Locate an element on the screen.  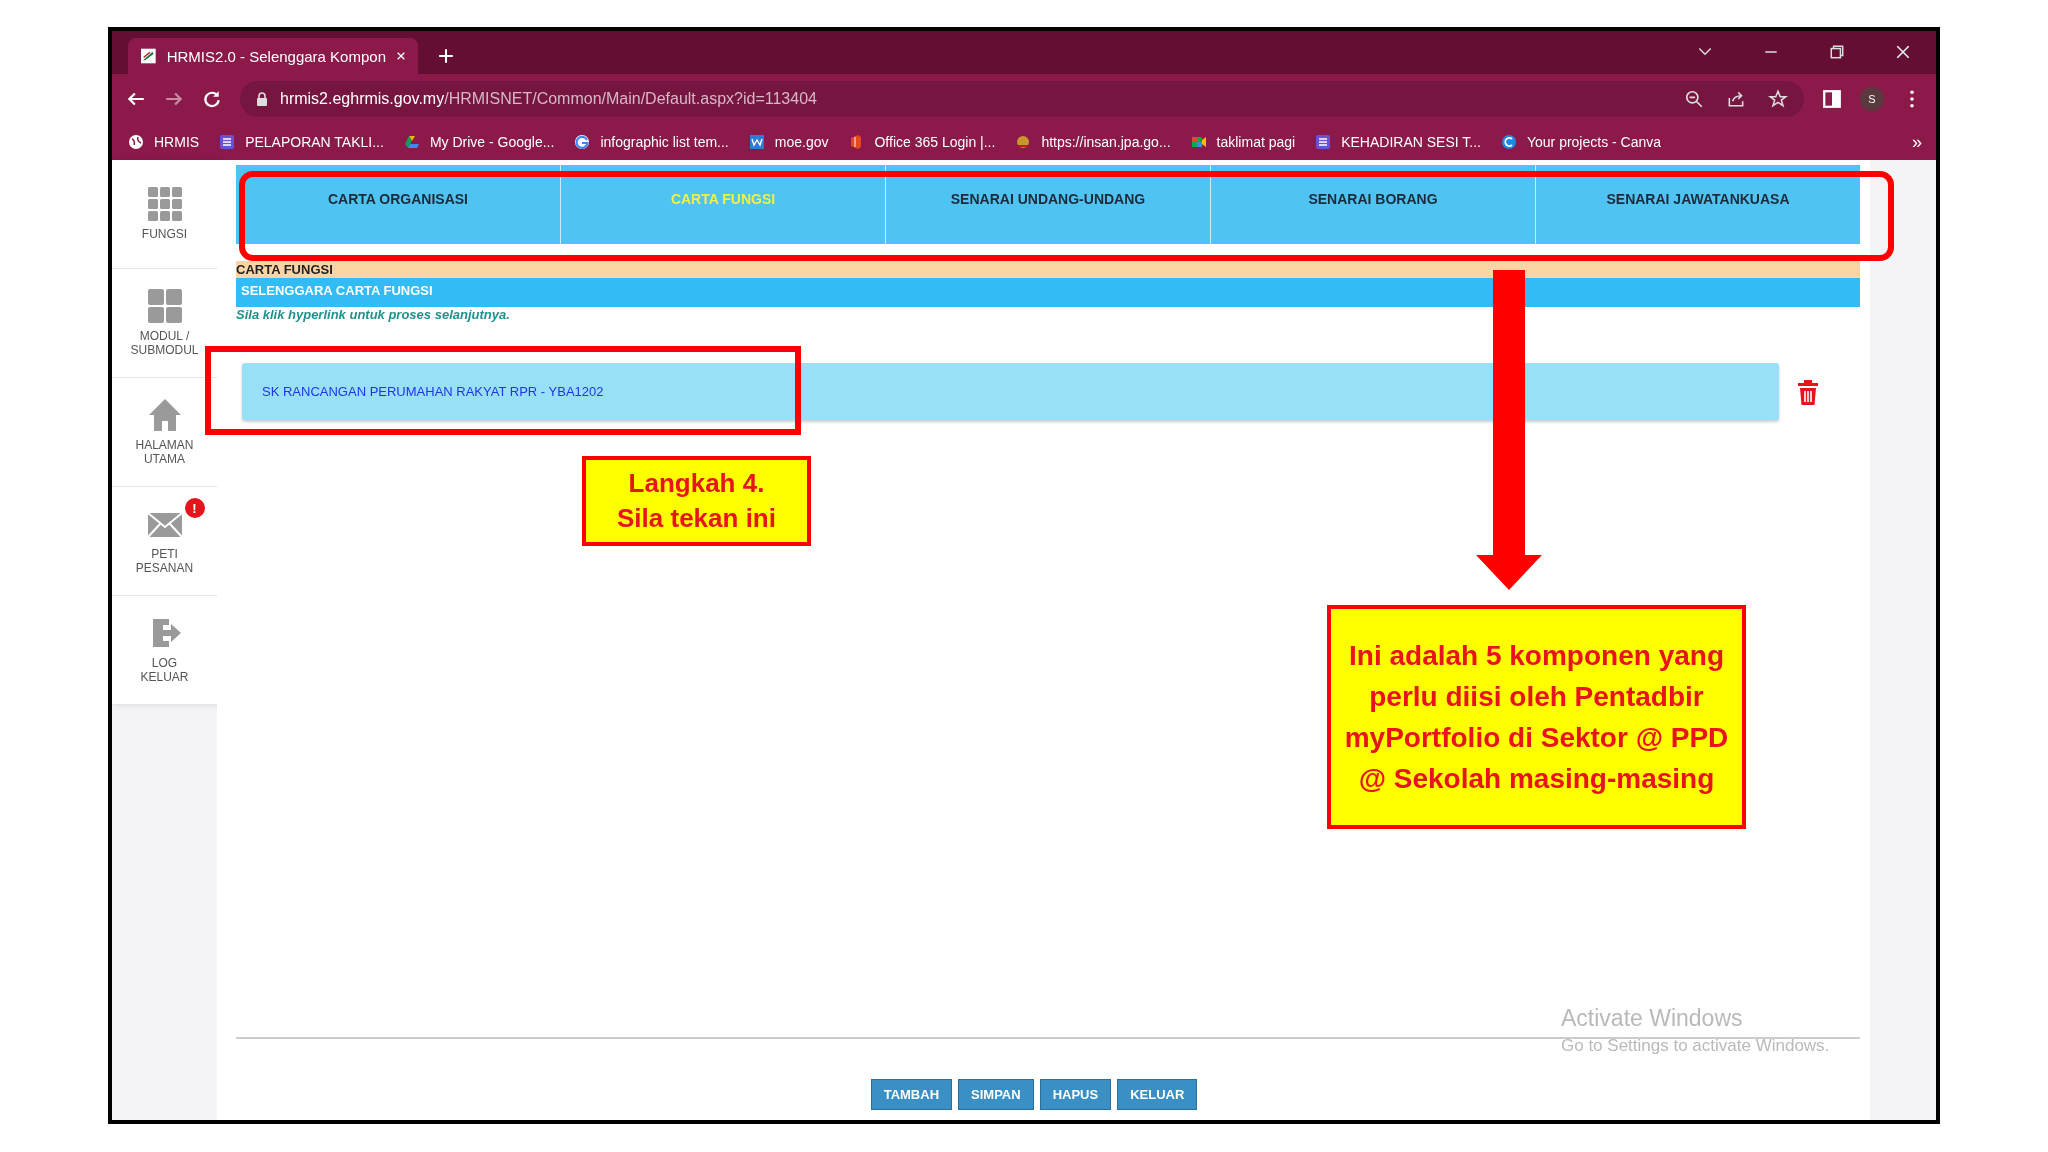
tab-title: HRMIS2.0 - Selenggara Kompon is located at coordinates (276, 56).